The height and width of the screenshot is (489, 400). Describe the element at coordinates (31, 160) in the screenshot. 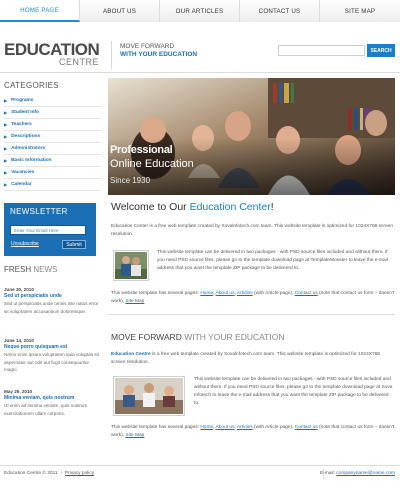

I see `category-label: Basic Information` at that location.